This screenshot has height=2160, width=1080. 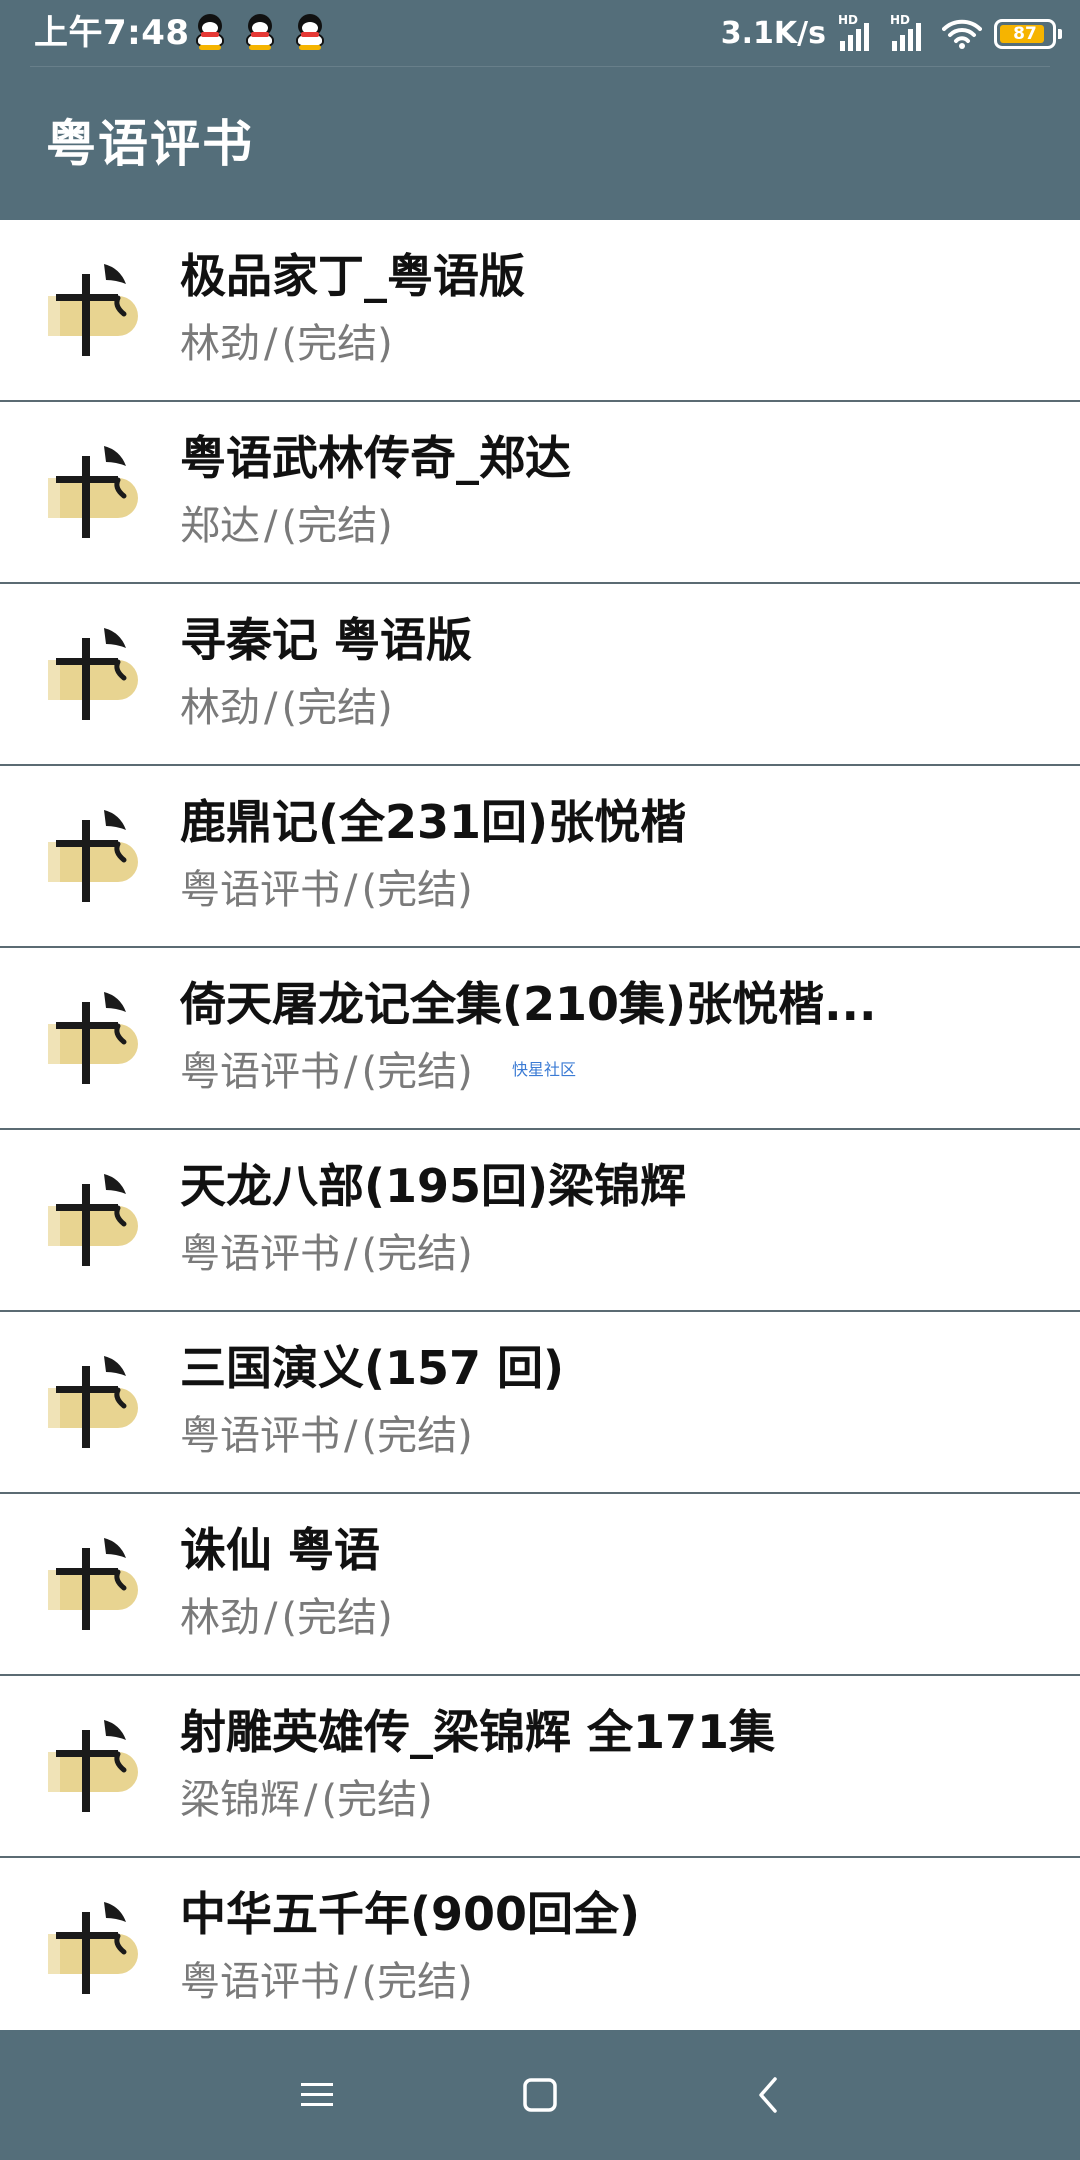 I want to click on back-button, so click(x=768, y=2095).